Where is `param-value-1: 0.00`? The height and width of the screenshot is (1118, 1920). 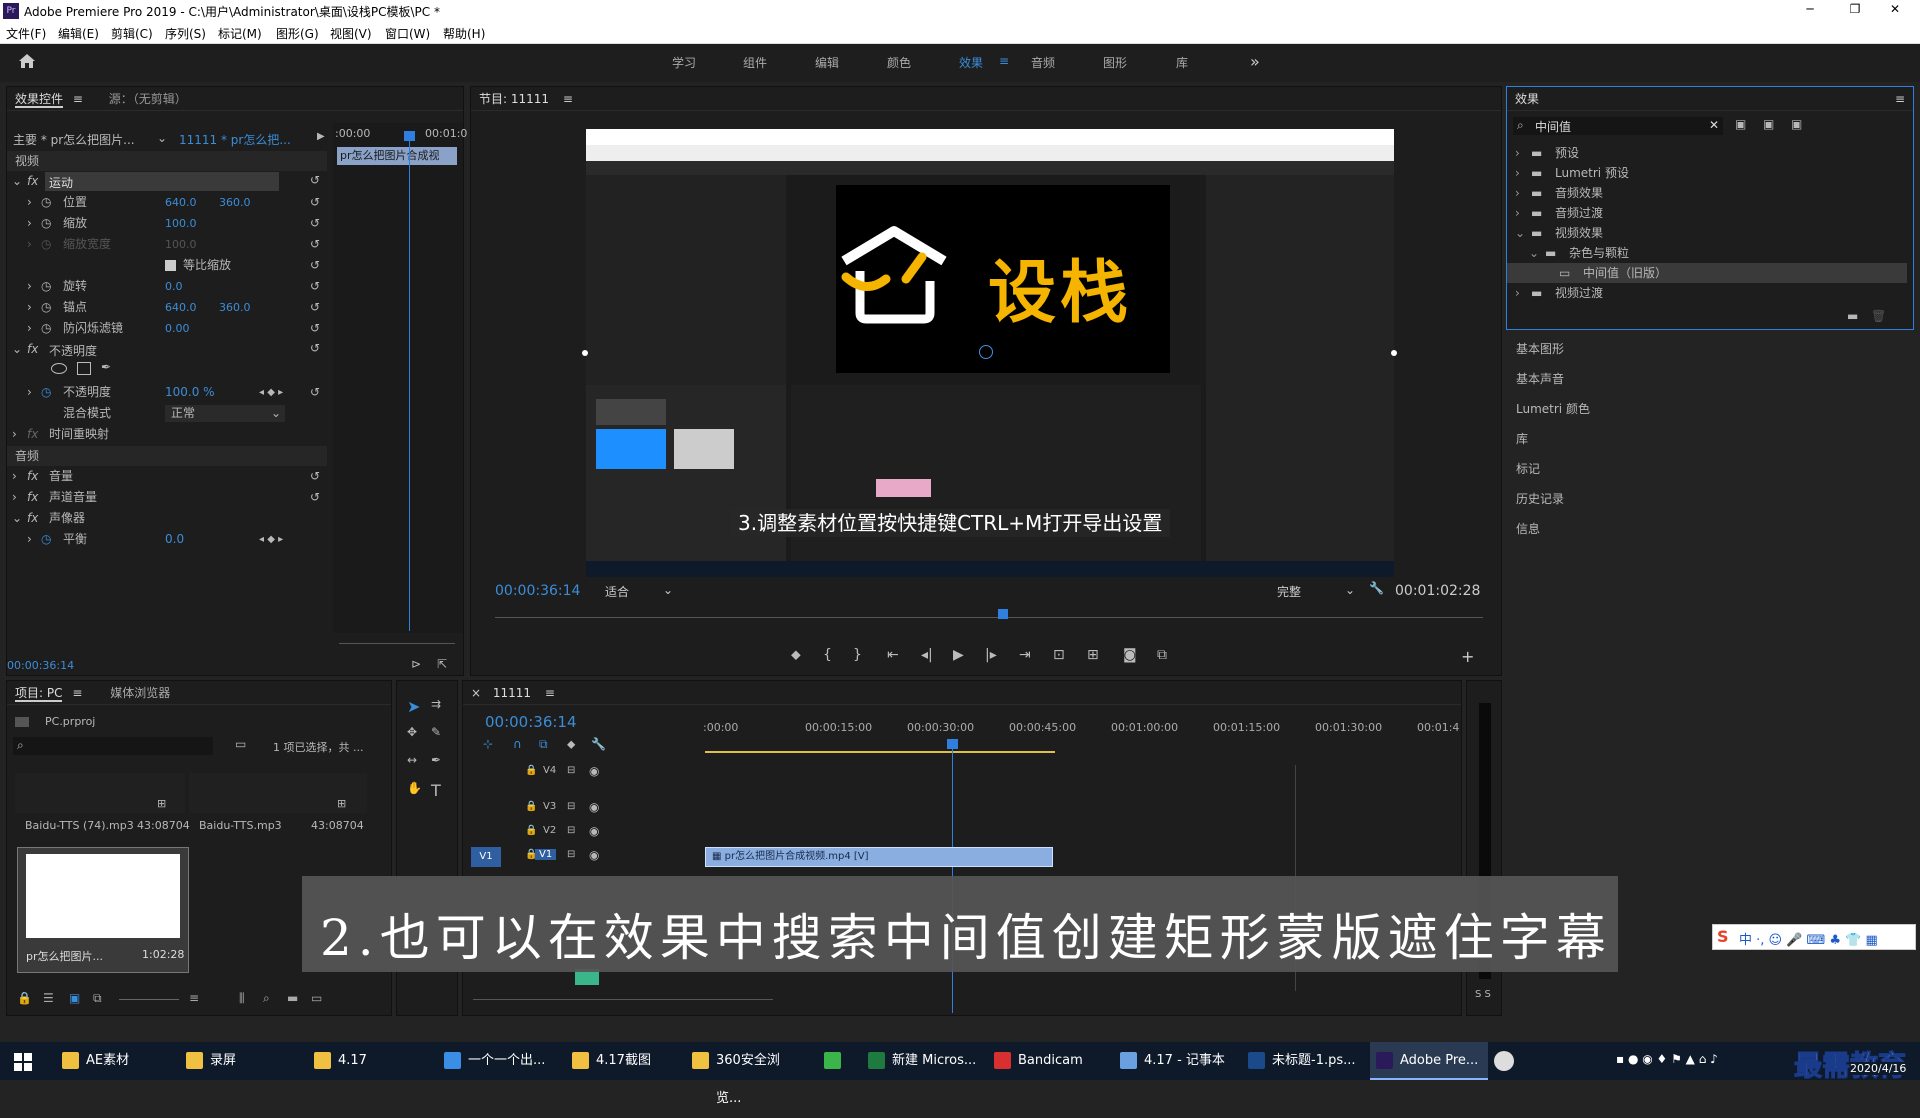 param-value-1: 0.00 is located at coordinates (177, 328).